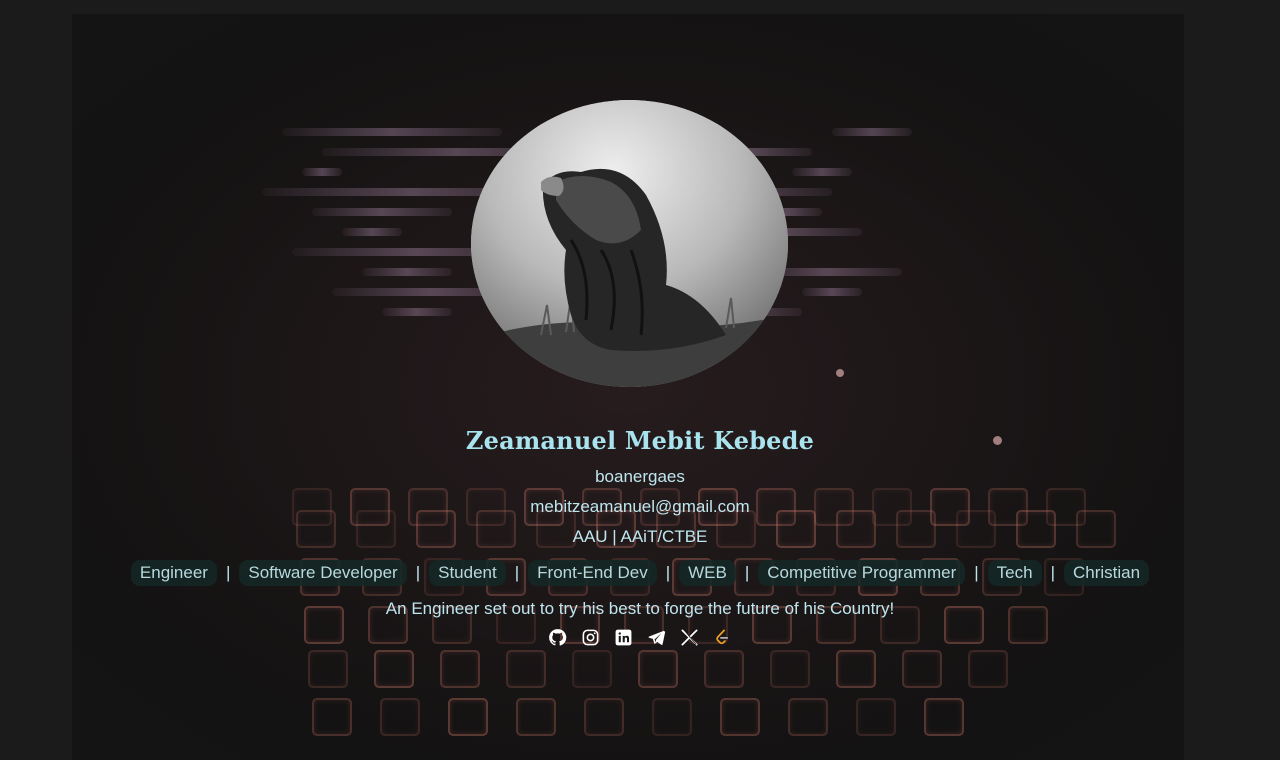  I want to click on tag-software-developer: Software Developer, so click(323, 573).